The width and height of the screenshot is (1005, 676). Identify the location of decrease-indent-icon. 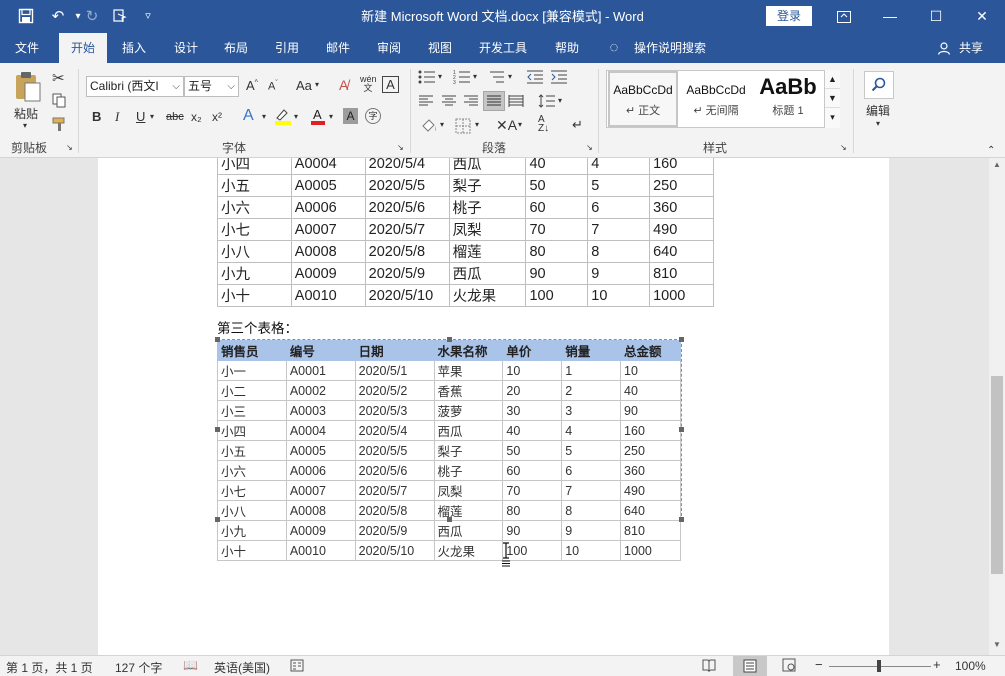
(535, 78).